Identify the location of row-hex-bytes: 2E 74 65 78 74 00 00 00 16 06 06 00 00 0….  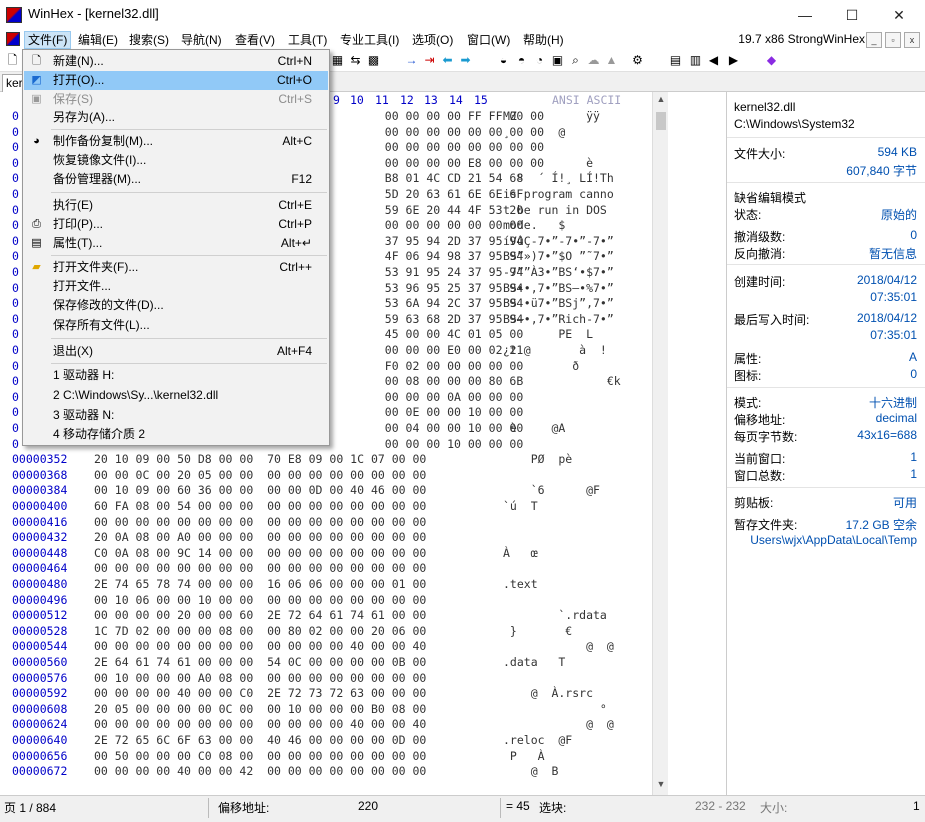
(260, 584).